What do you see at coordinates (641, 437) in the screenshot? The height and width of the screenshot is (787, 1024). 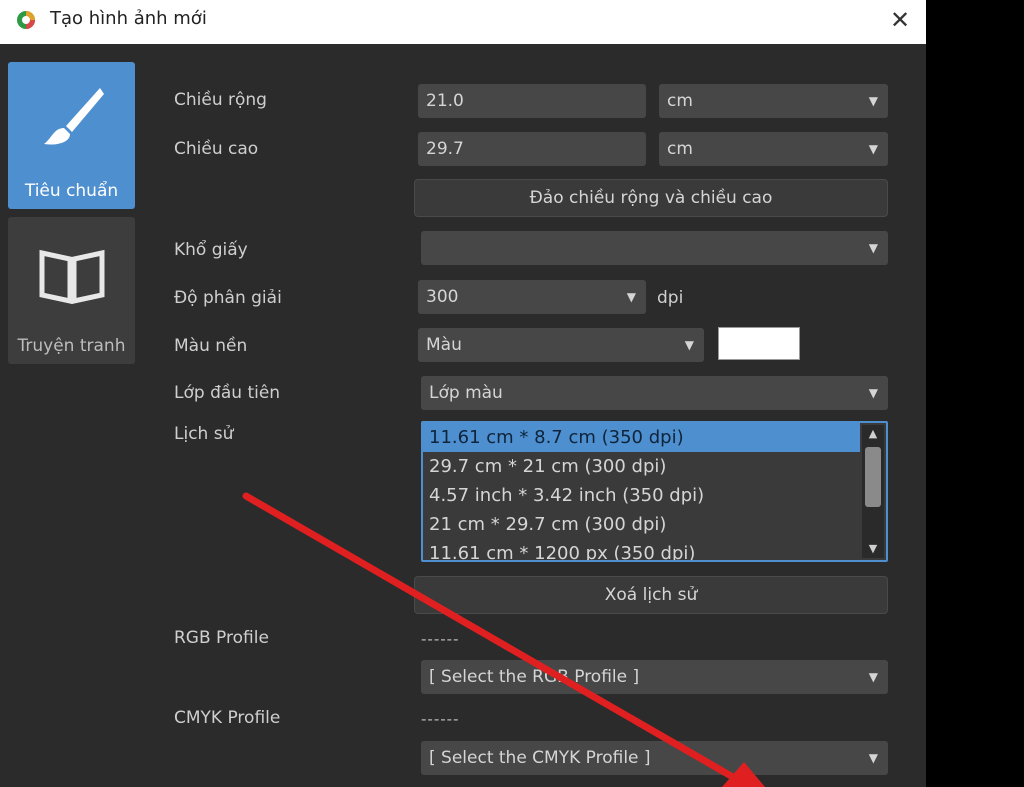 I see `list-item: 11.61 cm * 8.7 cm (350 dpi)` at bounding box center [641, 437].